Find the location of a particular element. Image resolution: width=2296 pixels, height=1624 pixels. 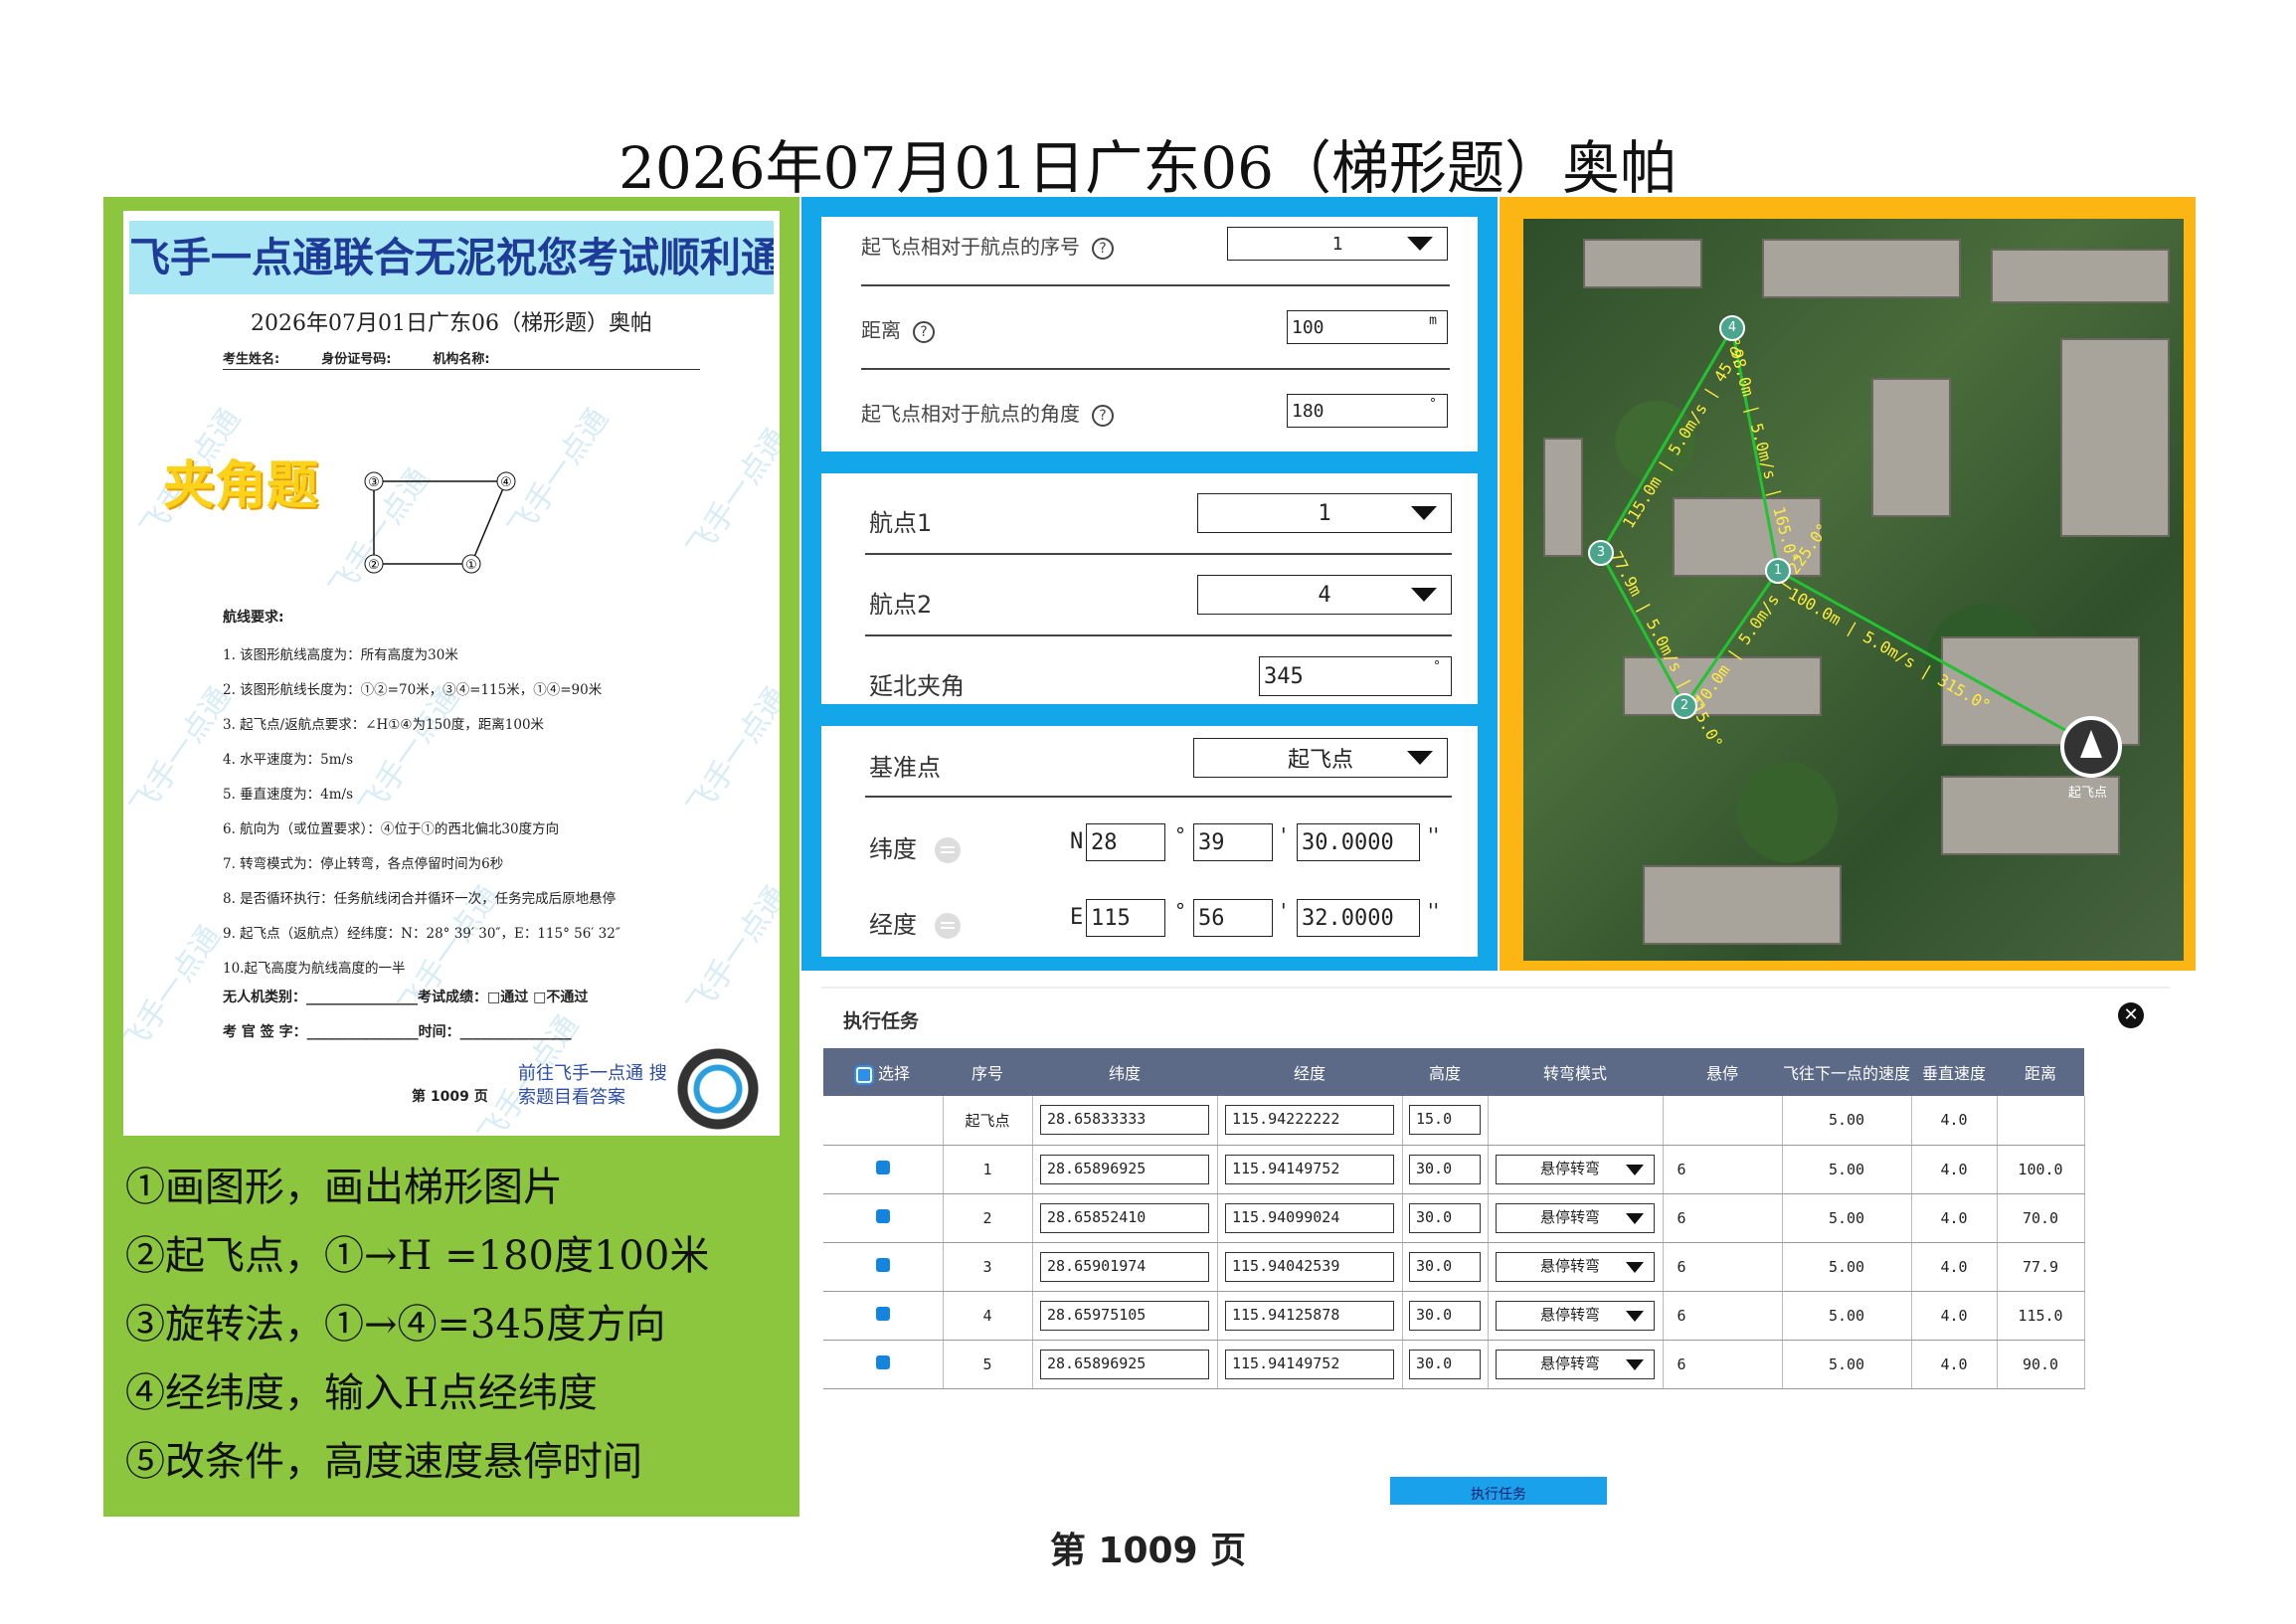

home-point-icon is located at coordinates (2091, 747).